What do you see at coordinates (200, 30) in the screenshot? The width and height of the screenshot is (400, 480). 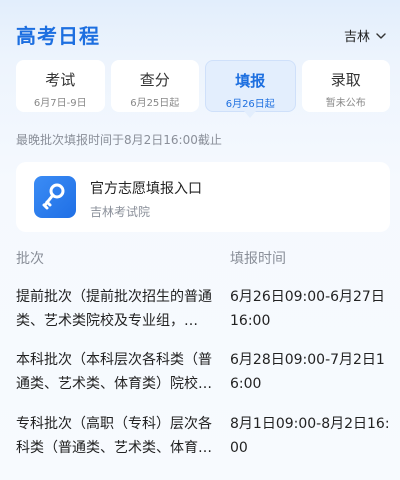 I see `header: 高考日程 吉林` at bounding box center [200, 30].